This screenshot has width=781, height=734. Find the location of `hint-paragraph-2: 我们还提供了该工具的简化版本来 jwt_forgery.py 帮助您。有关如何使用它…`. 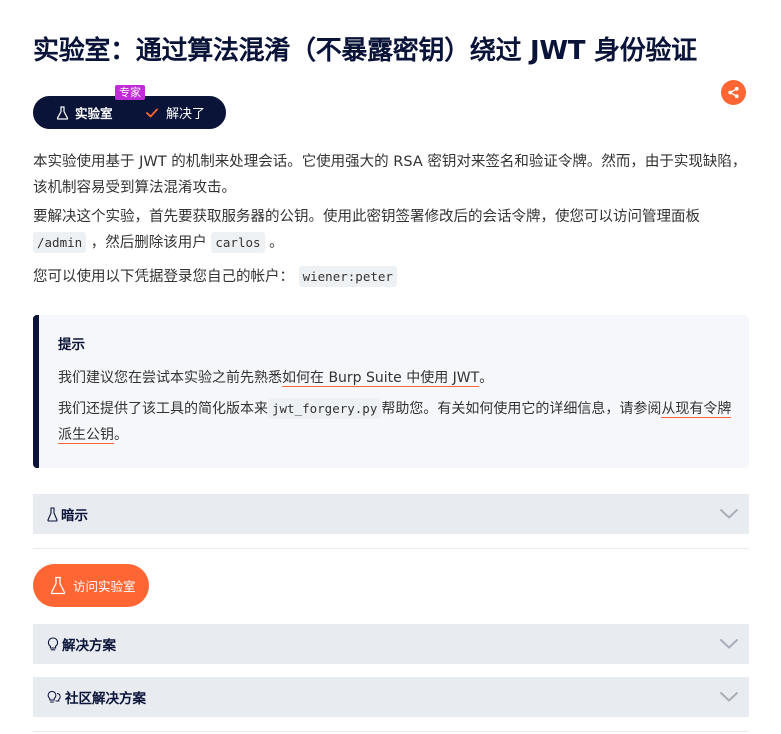

hint-paragraph-2: 我们还提供了该工具的简化版本来 jwt_forgery.py 帮助您。有关如何使用它… is located at coordinates (398, 422).